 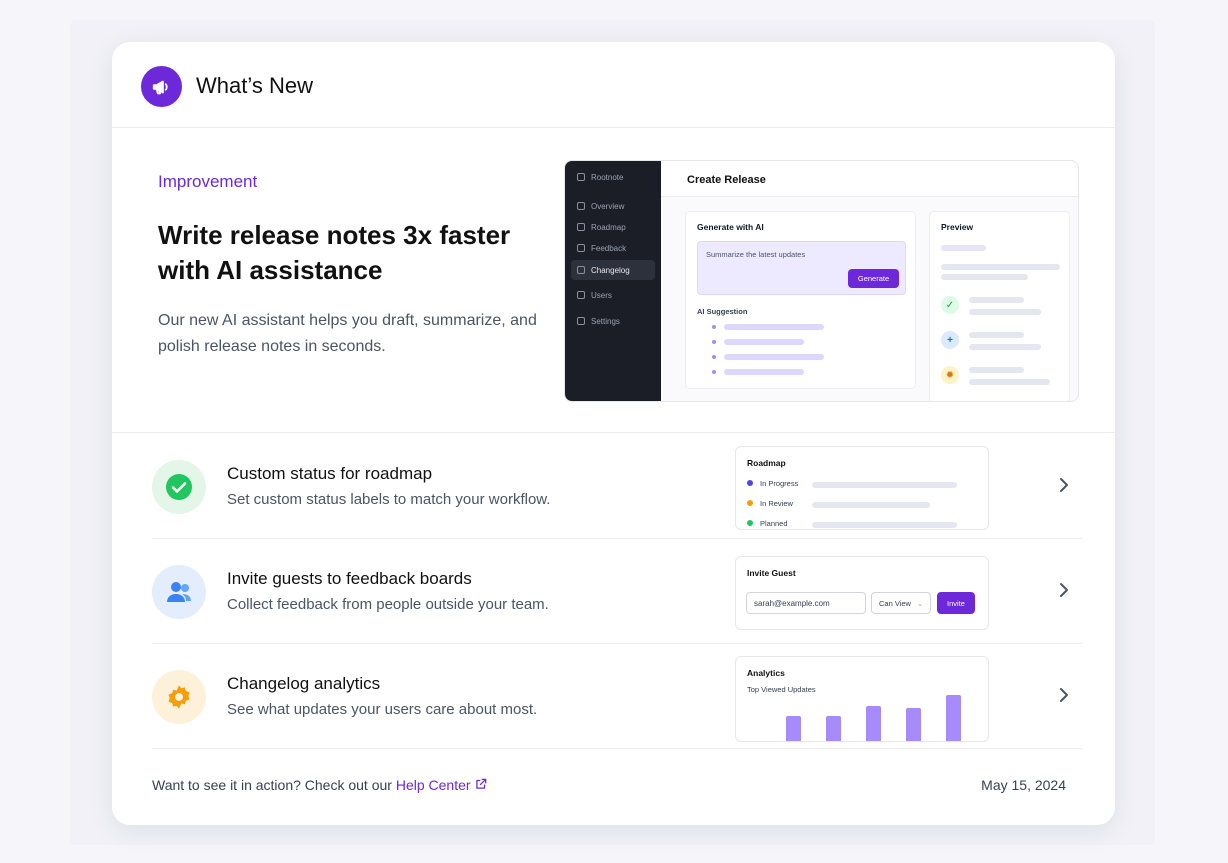 I want to click on preview-sidebar-item: Rootnote, so click(x=613, y=177).